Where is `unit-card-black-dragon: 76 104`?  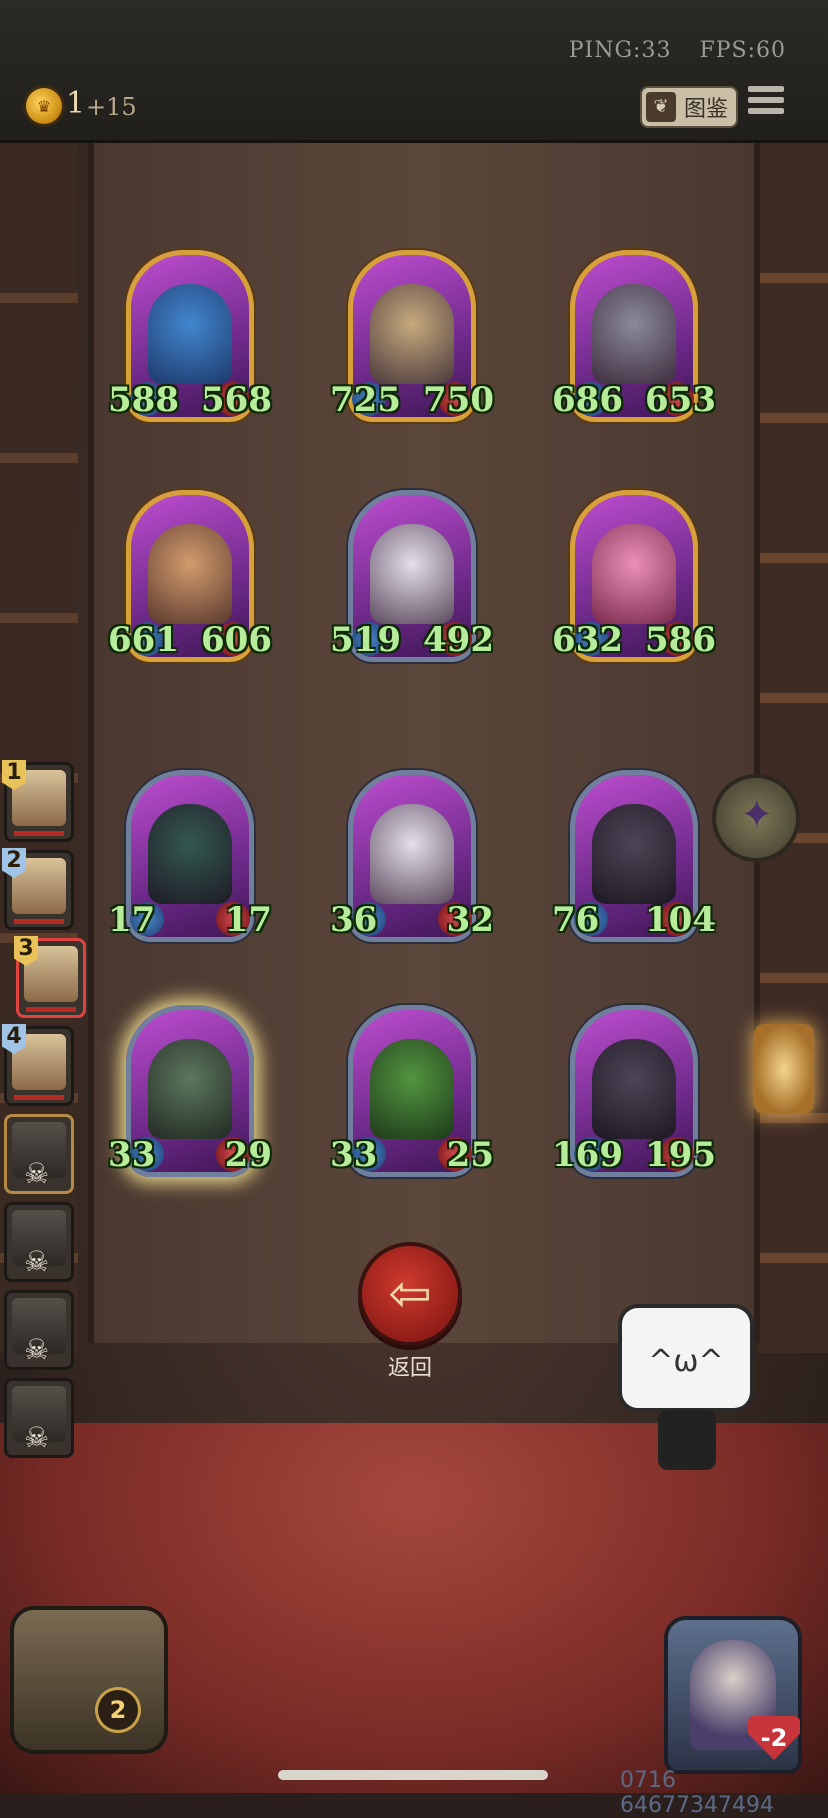
unit-card-black-dragon: 76 104 is located at coordinates (634, 858).